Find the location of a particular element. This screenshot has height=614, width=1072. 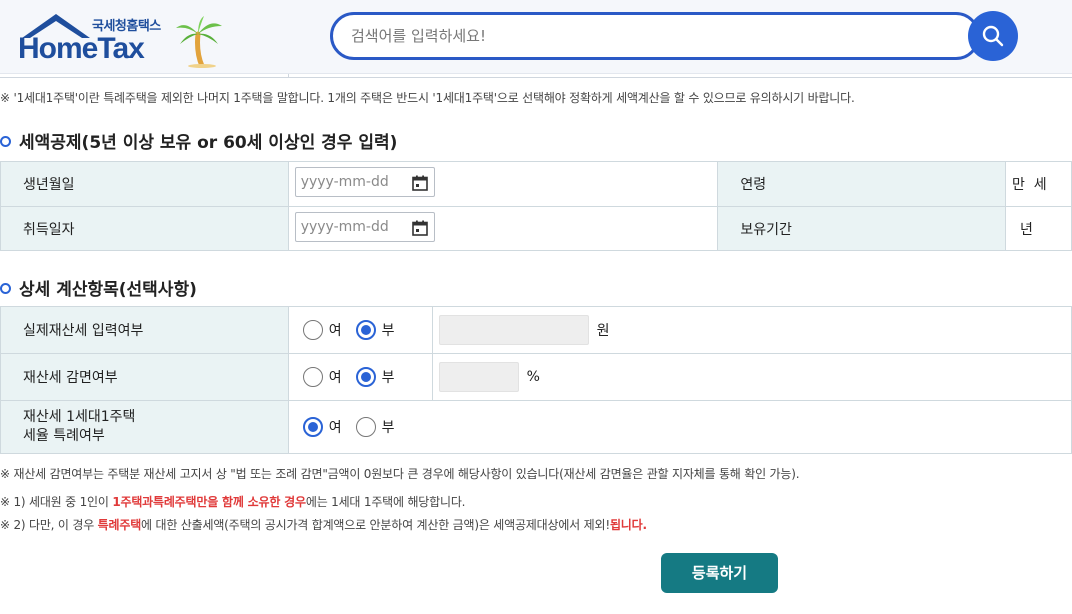

tax-reduction-radio-group: 여부 is located at coordinates (360, 377).